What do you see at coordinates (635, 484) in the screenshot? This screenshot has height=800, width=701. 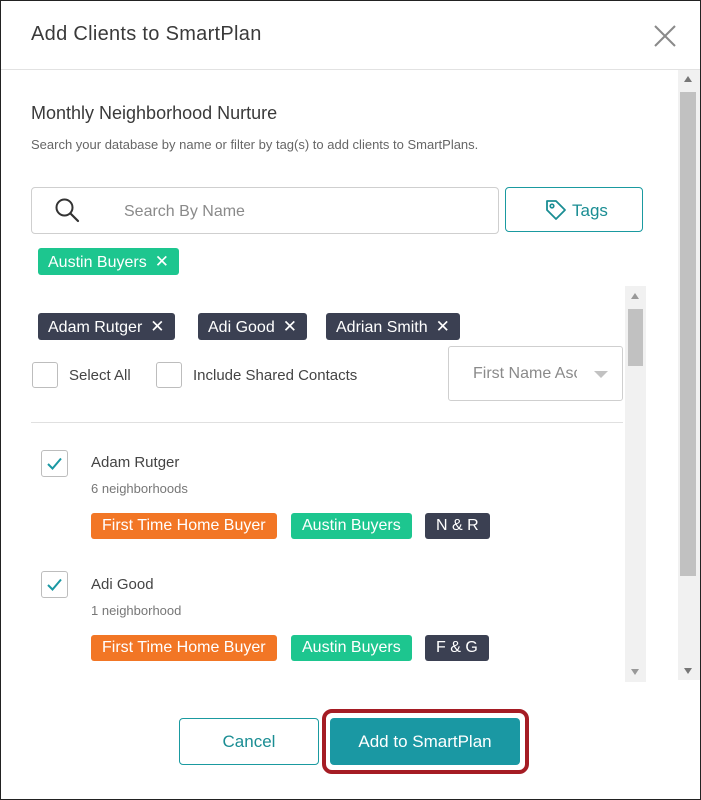 I see `client-list-scrollbar` at bounding box center [635, 484].